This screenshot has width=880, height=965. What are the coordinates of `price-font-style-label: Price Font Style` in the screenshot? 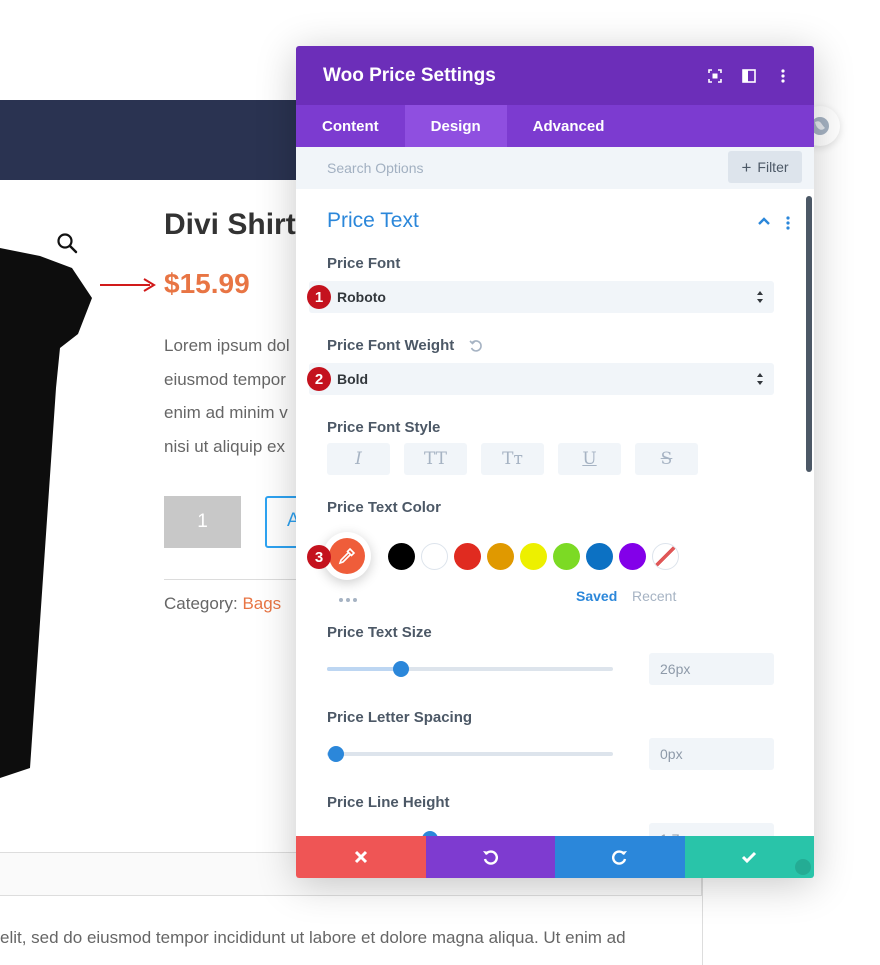 It's located at (384, 427).